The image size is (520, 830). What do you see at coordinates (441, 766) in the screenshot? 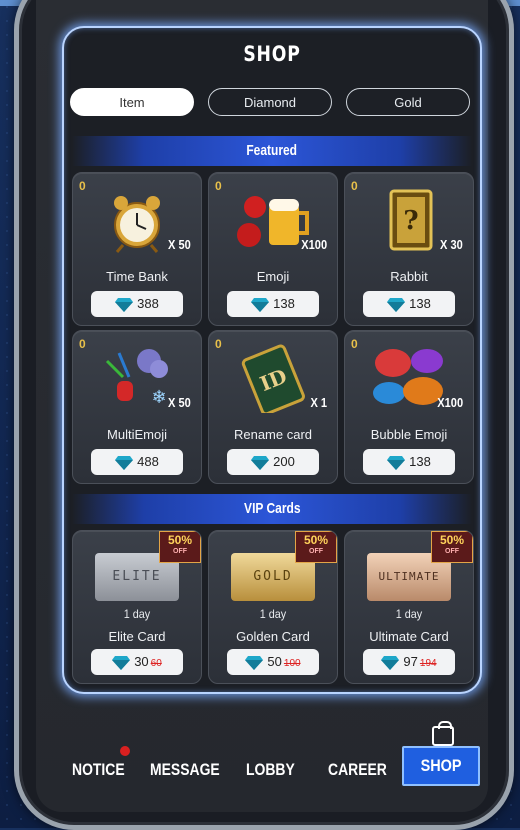
I see `nav-shop: SHOP` at bounding box center [441, 766].